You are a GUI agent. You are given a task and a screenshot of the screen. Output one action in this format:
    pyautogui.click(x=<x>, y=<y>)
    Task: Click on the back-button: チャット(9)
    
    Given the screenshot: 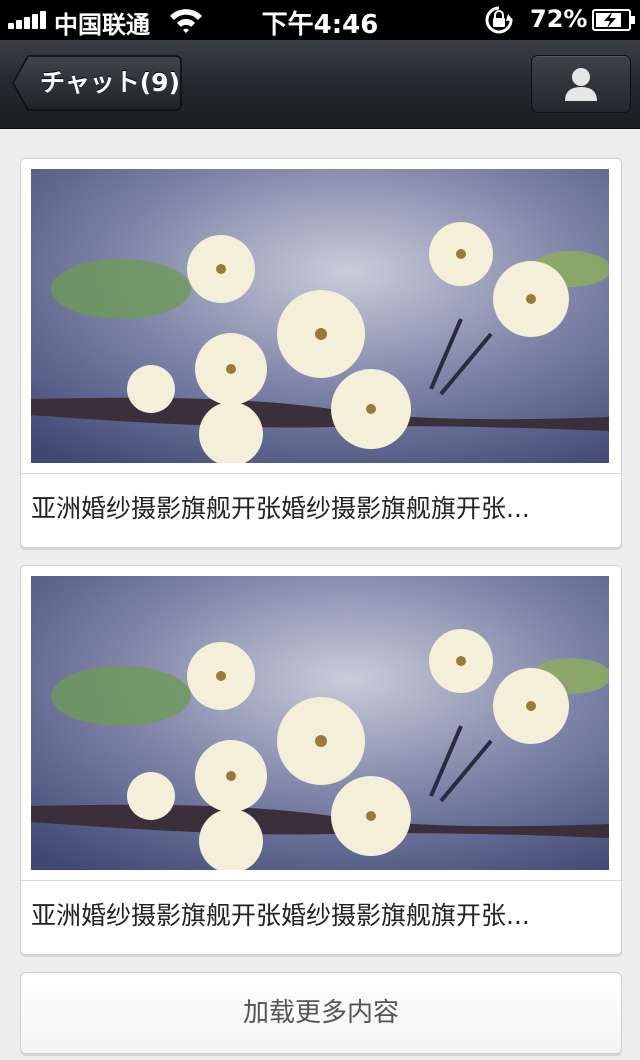 What is the action you would take?
    pyautogui.click(x=97, y=83)
    